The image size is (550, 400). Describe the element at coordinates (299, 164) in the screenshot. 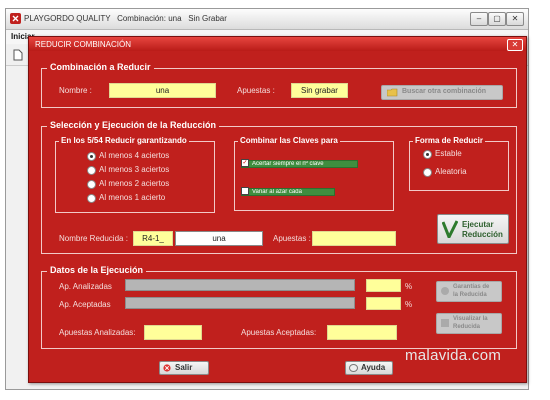

I see `acertar-option: Acertar siempre el nº clave` at that location.